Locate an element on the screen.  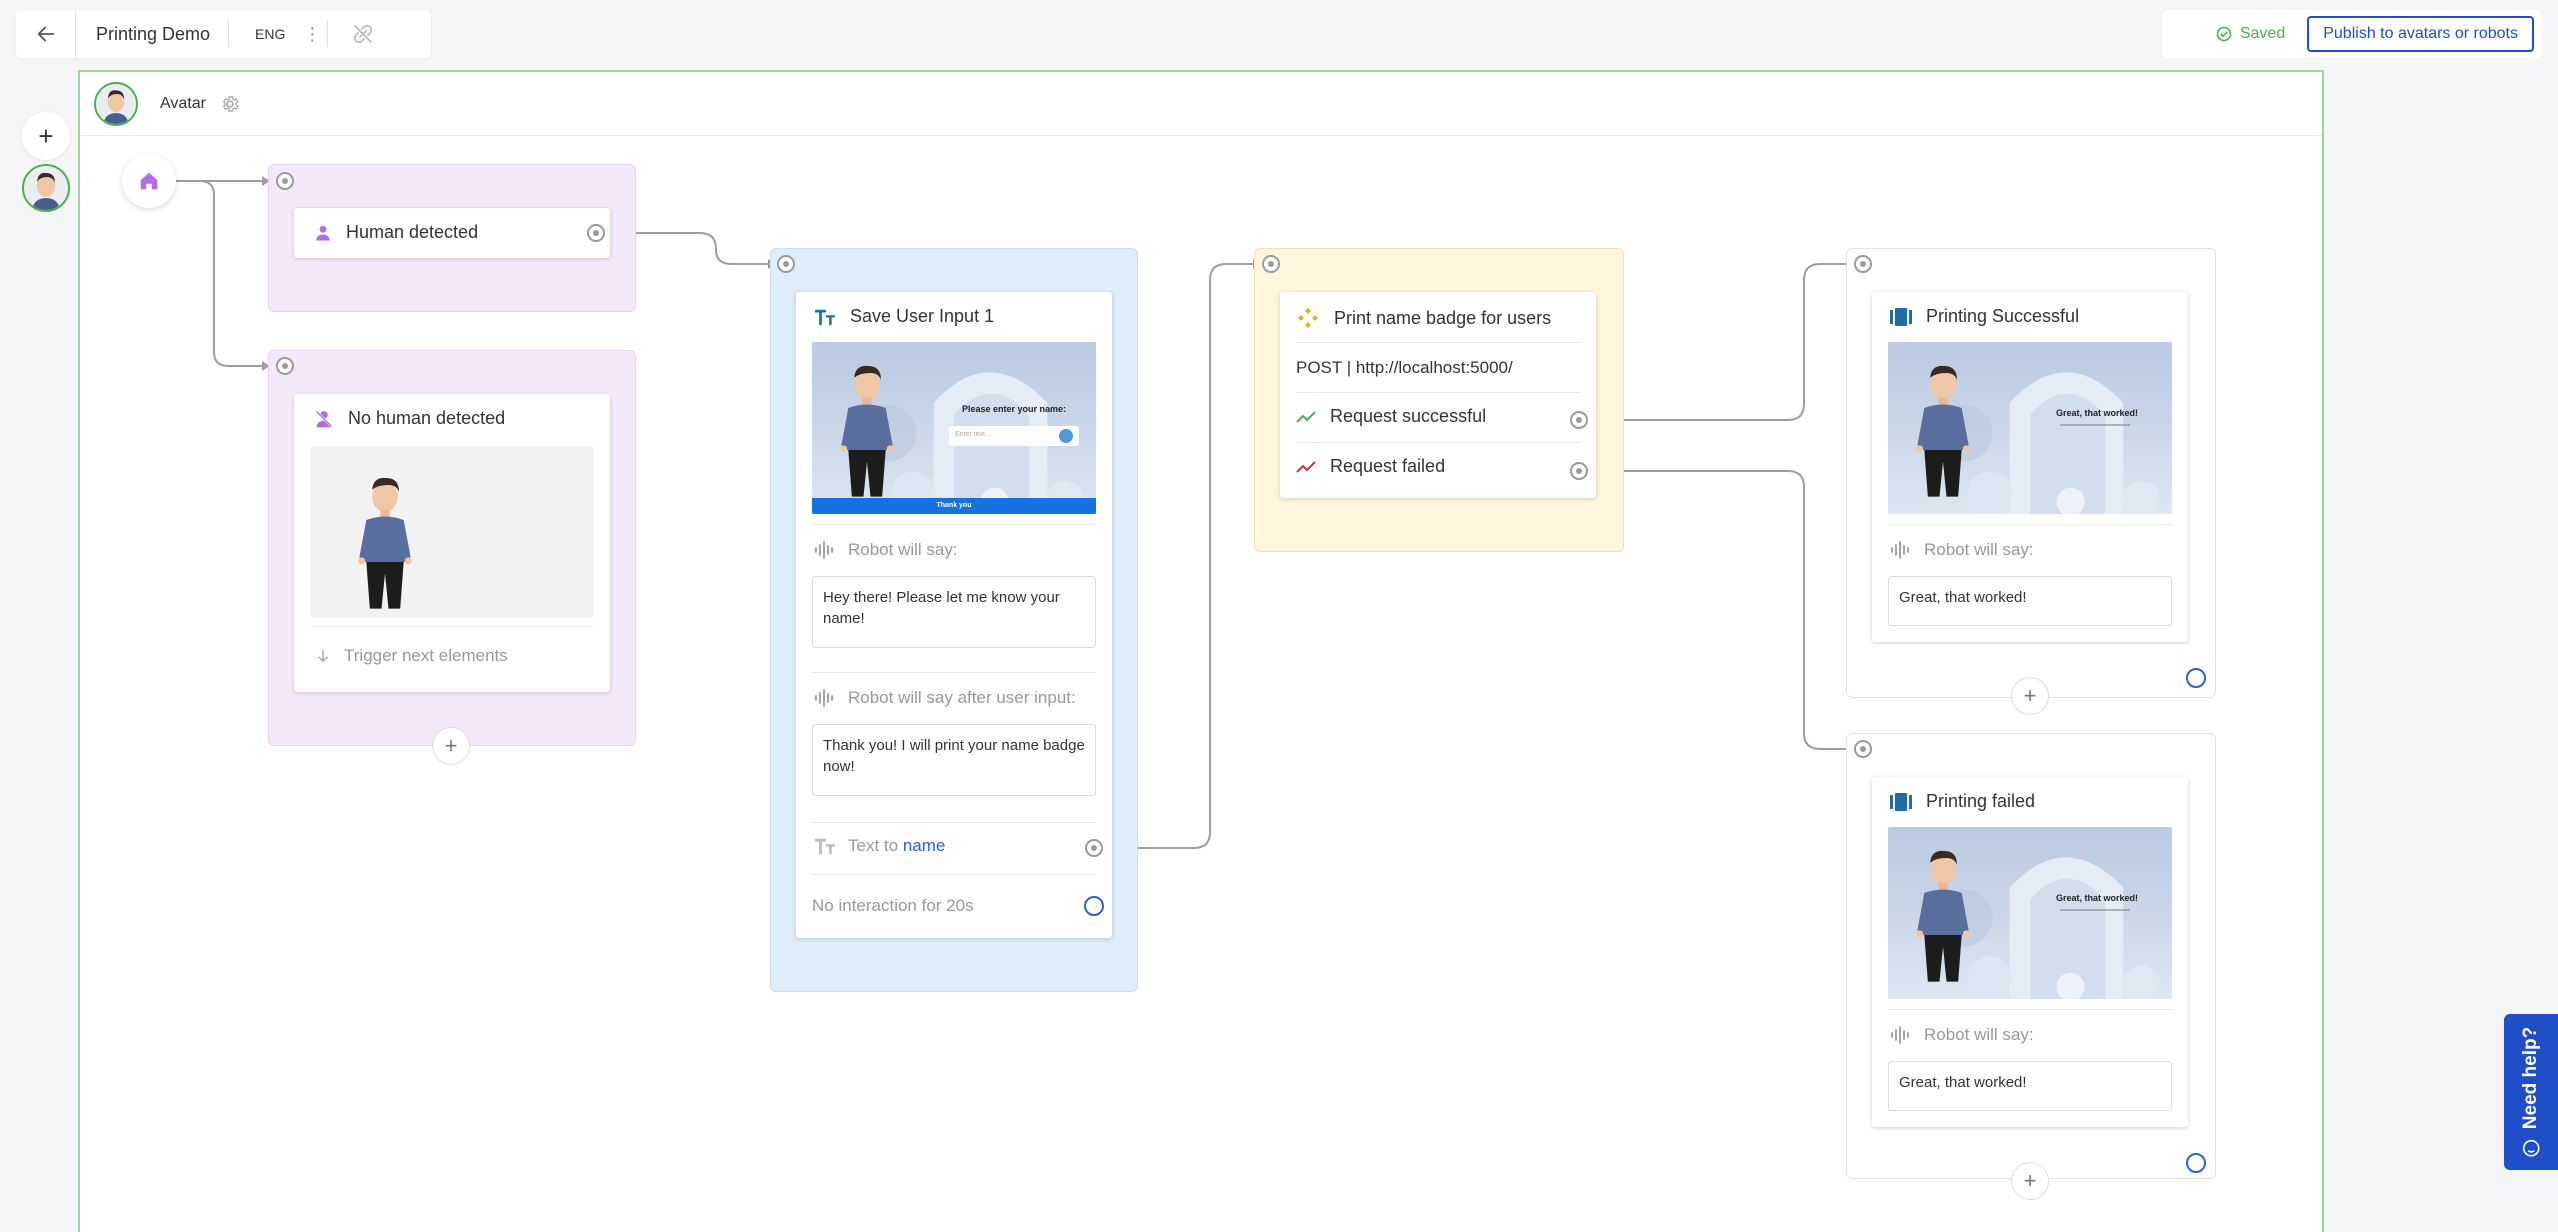
request-url: POST | http://localhost:5000/ is located at coordinates (1404, 367).